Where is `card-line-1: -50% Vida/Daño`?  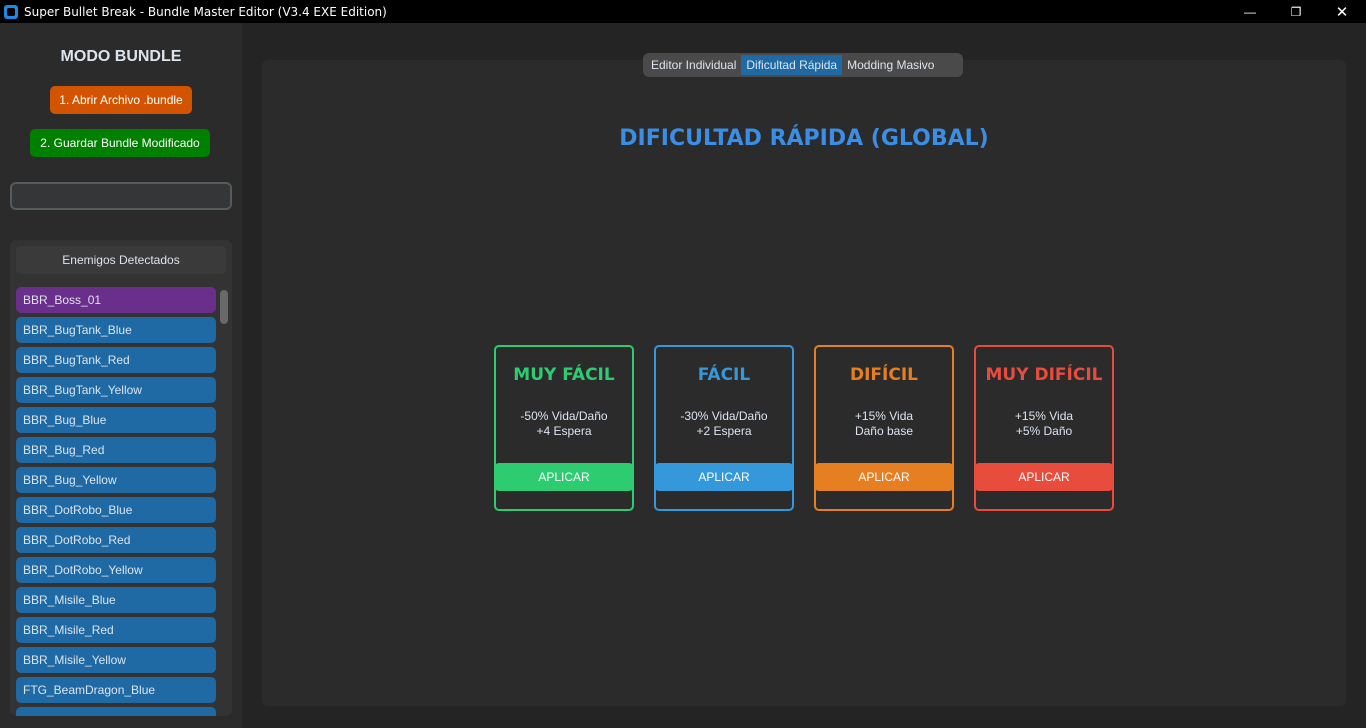
card-line-1: -50% Vida/Daño is located at coordinates (564, 416).